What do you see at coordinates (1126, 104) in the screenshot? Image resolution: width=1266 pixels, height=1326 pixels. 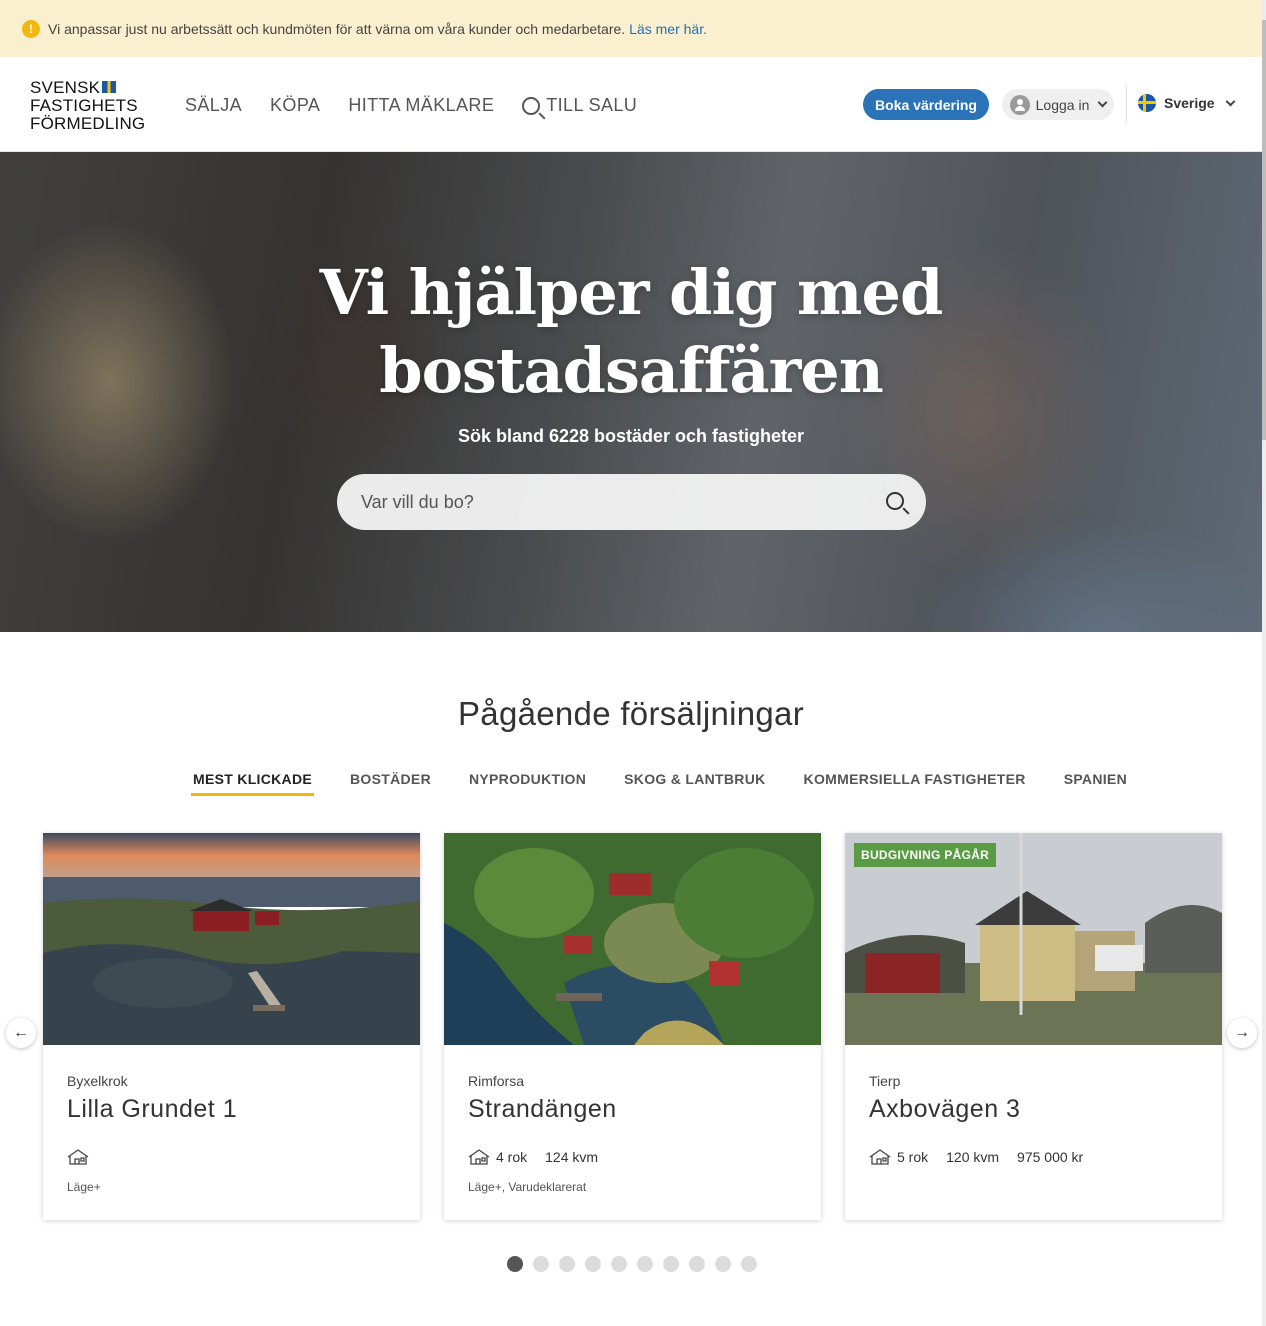 I see `header-divider` at bounding box center [1126, 104].